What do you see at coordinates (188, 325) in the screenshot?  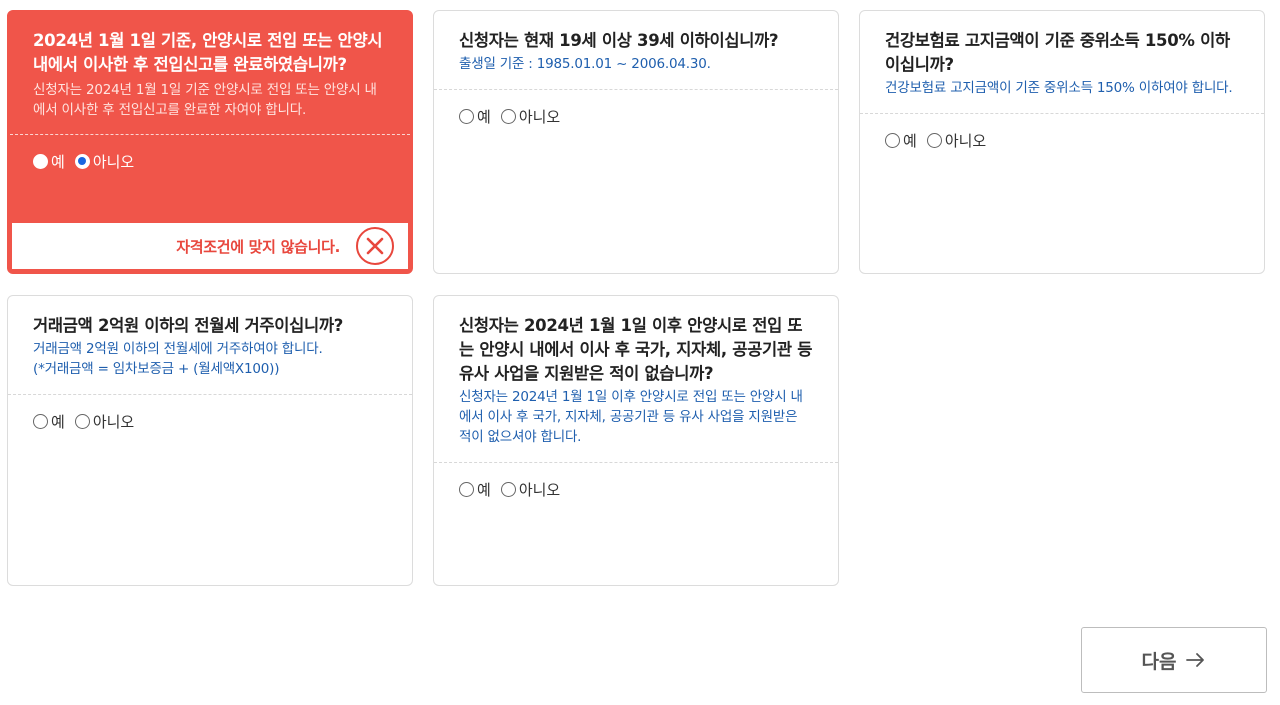 I see `question-title: 거래금액 2억원 이하의 전월세 거주이십니까?` at bounding box center [188, 325].